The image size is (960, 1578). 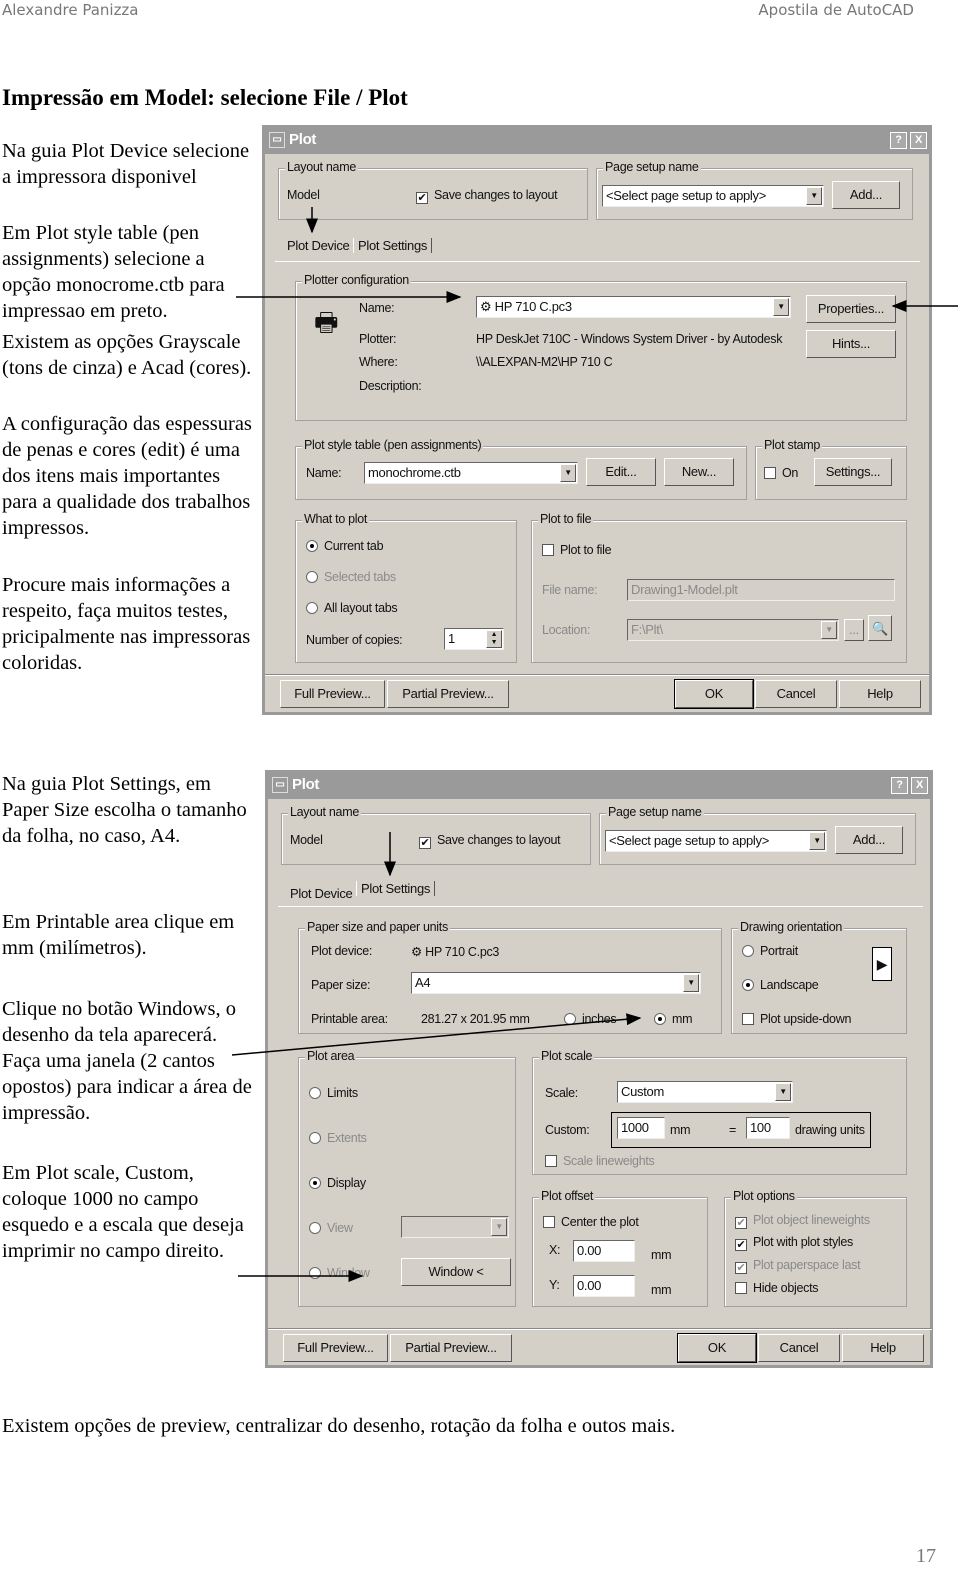 What do you see at coordinates (494, 639) in the screenshot?
I see `spinner-arrows-icon: ▲ ▼` at bounding box center [494, 639].